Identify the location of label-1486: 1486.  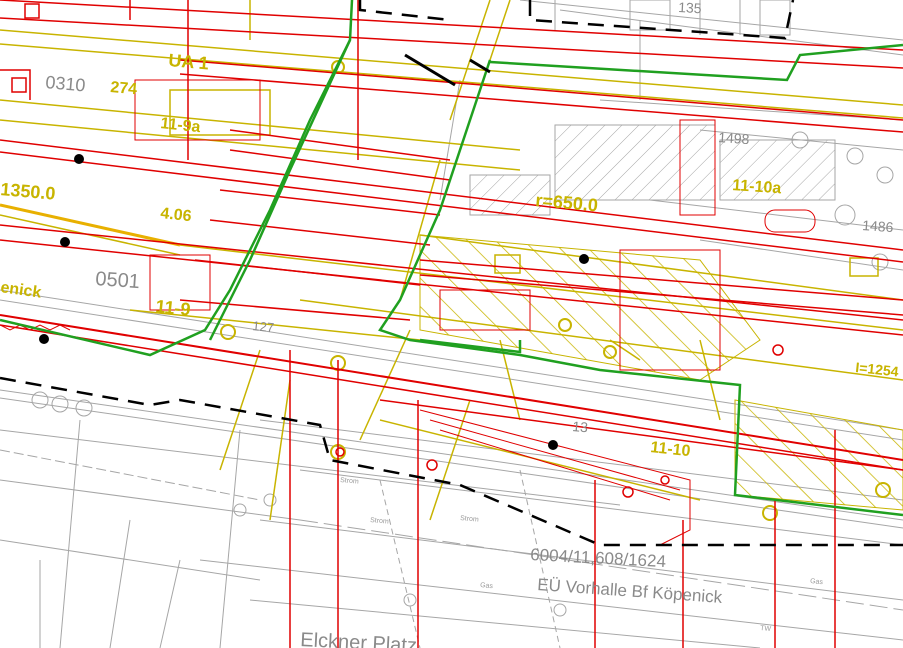
(878, 226).